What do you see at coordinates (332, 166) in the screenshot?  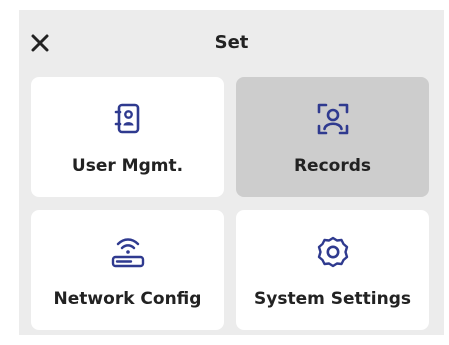 I see `tile-label: Records` at bounding box center [332, 166].